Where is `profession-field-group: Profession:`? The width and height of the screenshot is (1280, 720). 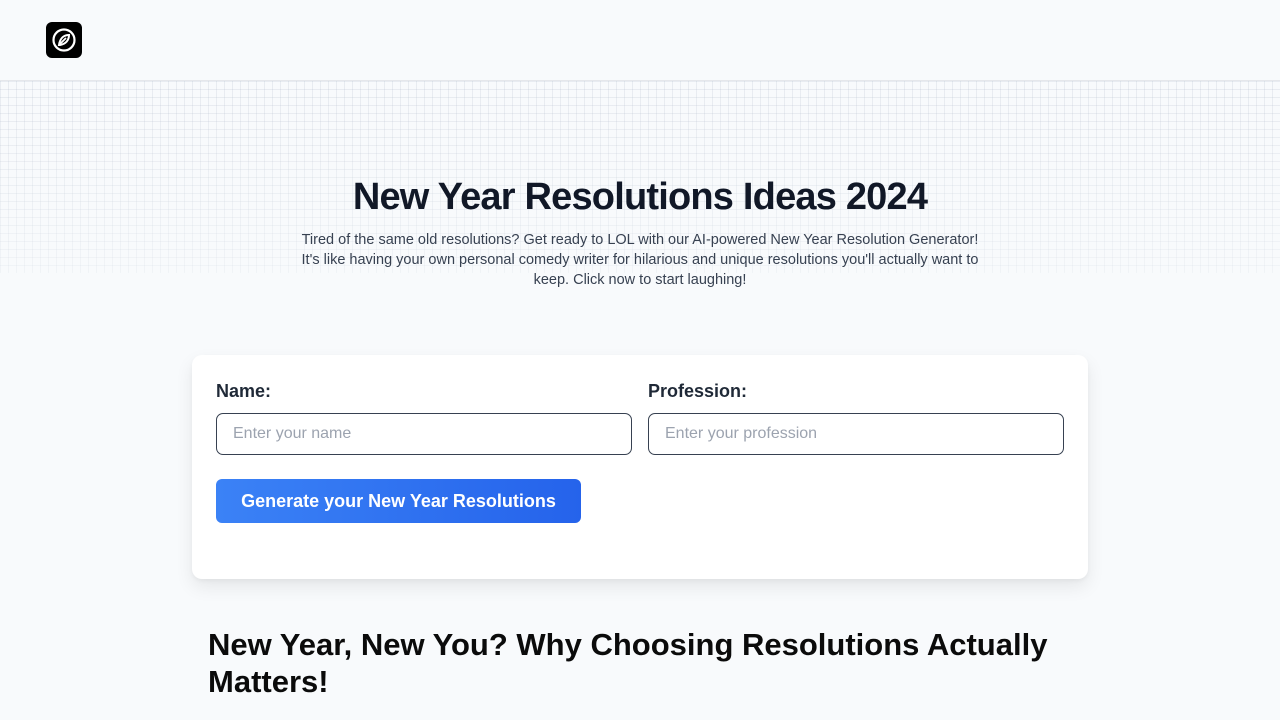
profession-field-group: Profession: is located at coordinates (856, 417).